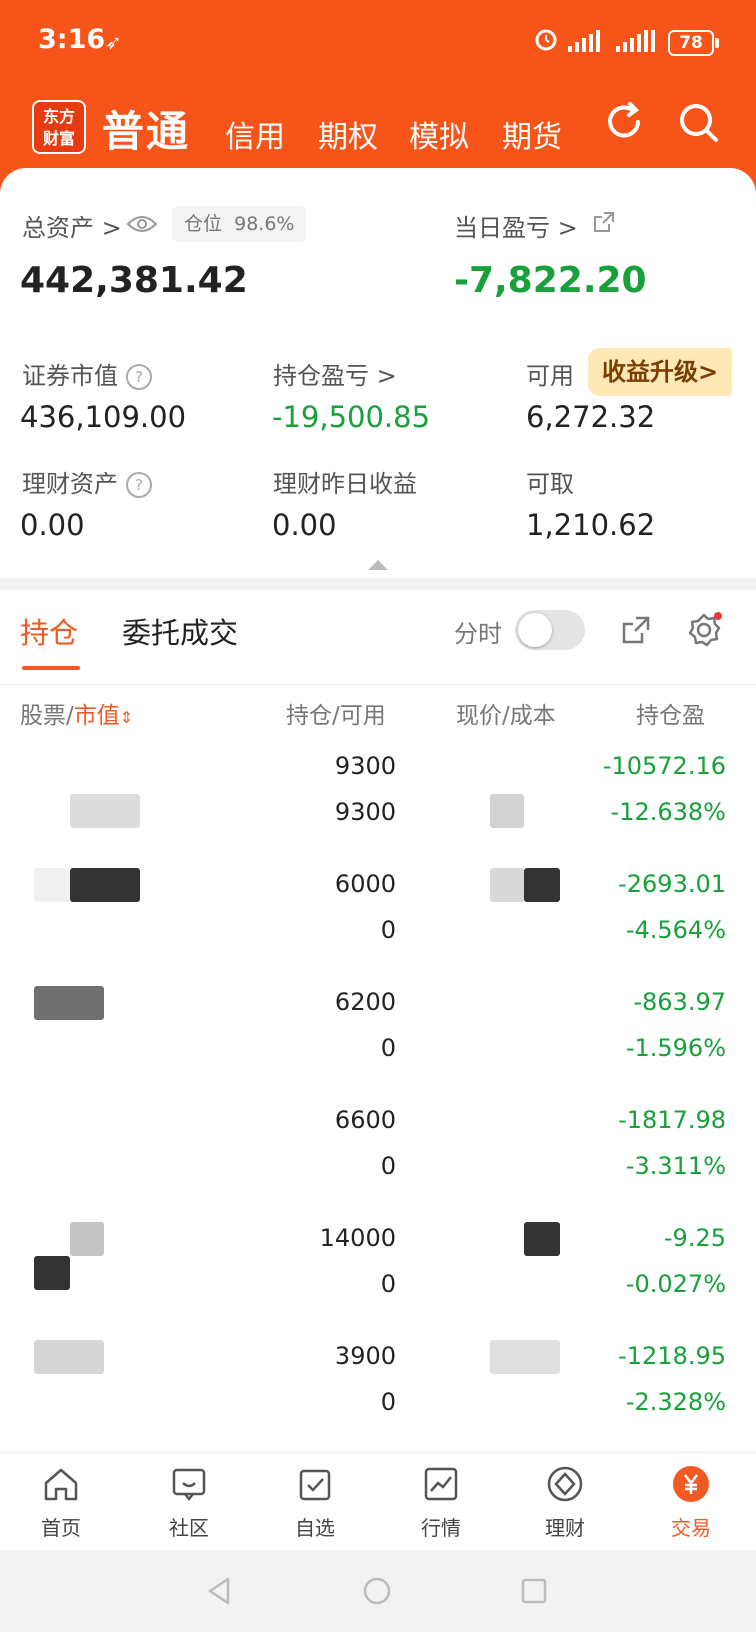 The height and width of the screenshot is (1632, 756). Describe the element at coordinates (478, 634) in the screenshot. I see `intraday-label: 分时` at that location.